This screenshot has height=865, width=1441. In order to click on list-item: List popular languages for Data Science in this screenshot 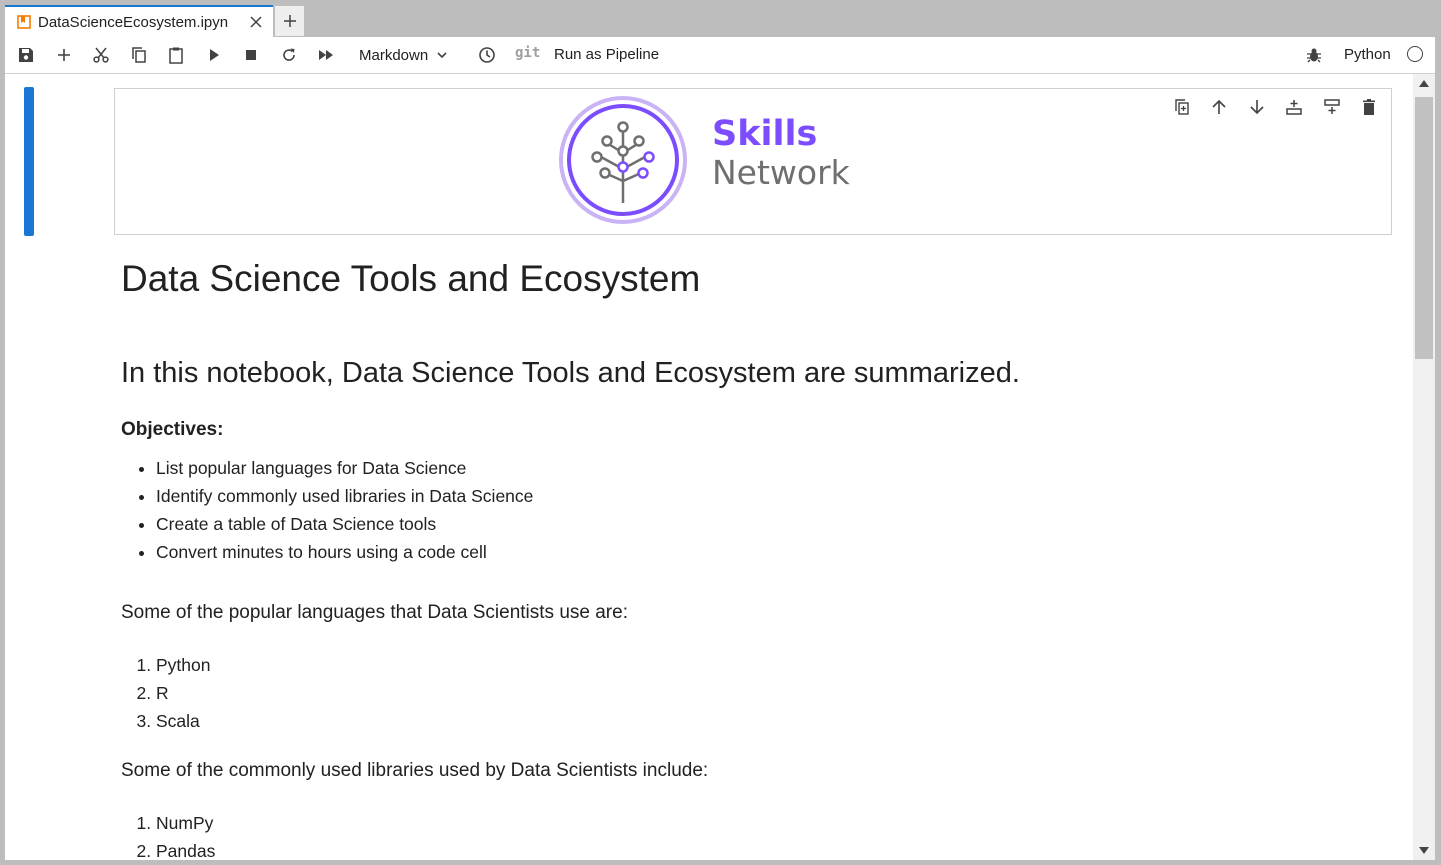, I will do `click(344, 468)`.